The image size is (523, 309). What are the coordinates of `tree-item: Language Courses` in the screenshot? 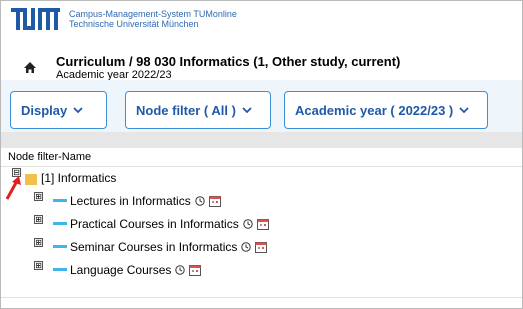 It's located at (136, 270).